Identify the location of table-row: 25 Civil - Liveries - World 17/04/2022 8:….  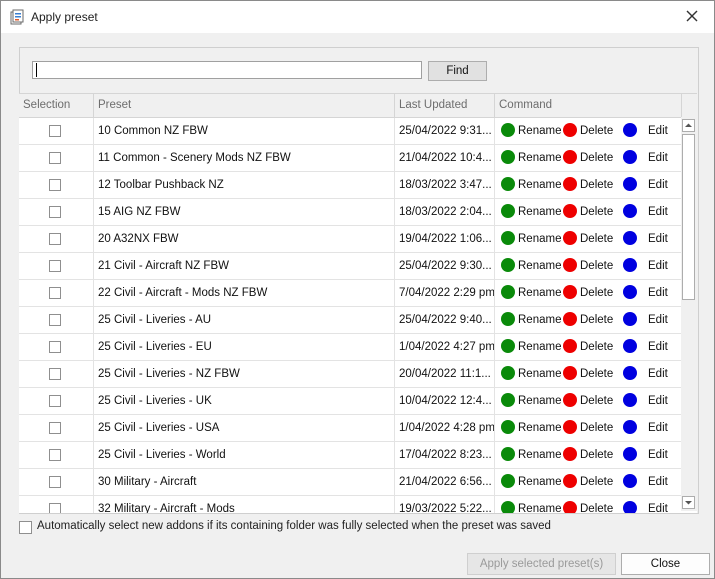
(350, 455).